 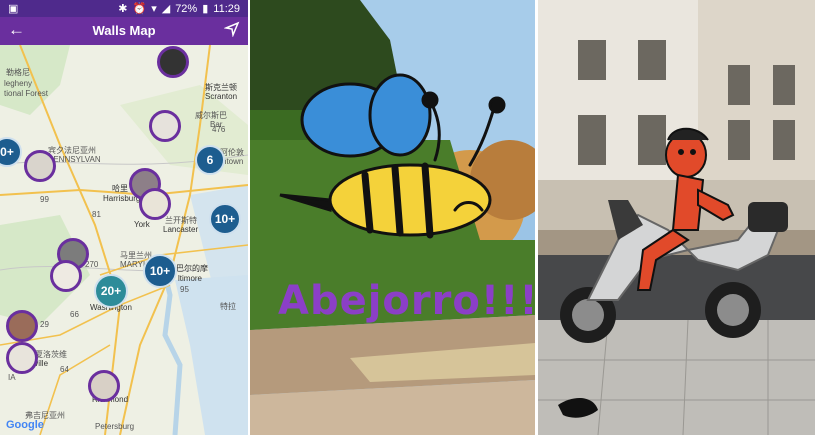 I want to click on cluster-marker: 20+, so click(x=111, y=291).